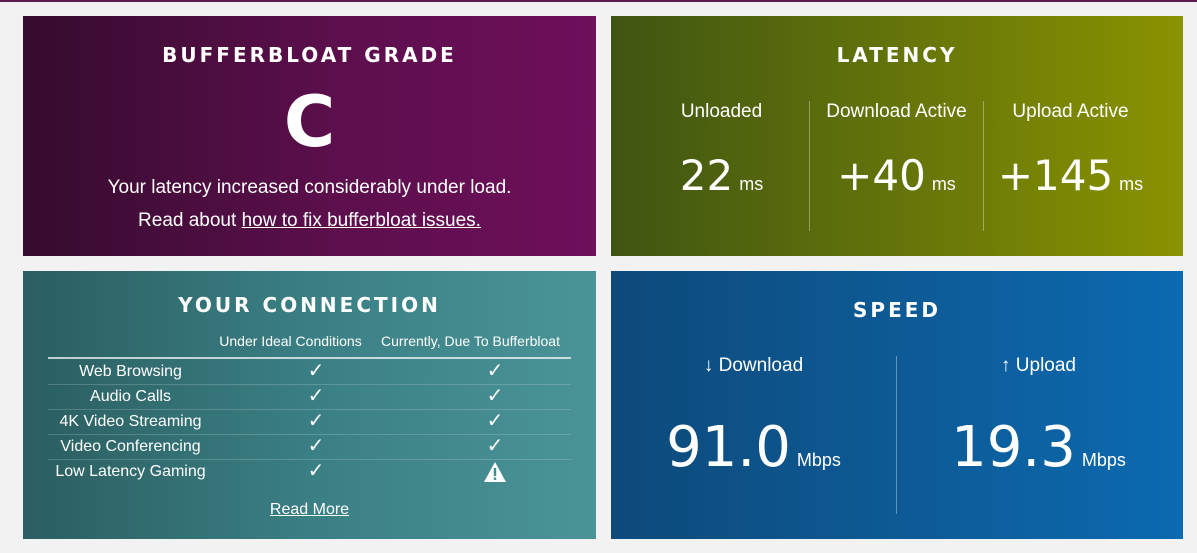 The height and width of the screenshot is (553, 1197). I want to click on latency-unloaded-value-row: 22 ms, so click(721, 175).